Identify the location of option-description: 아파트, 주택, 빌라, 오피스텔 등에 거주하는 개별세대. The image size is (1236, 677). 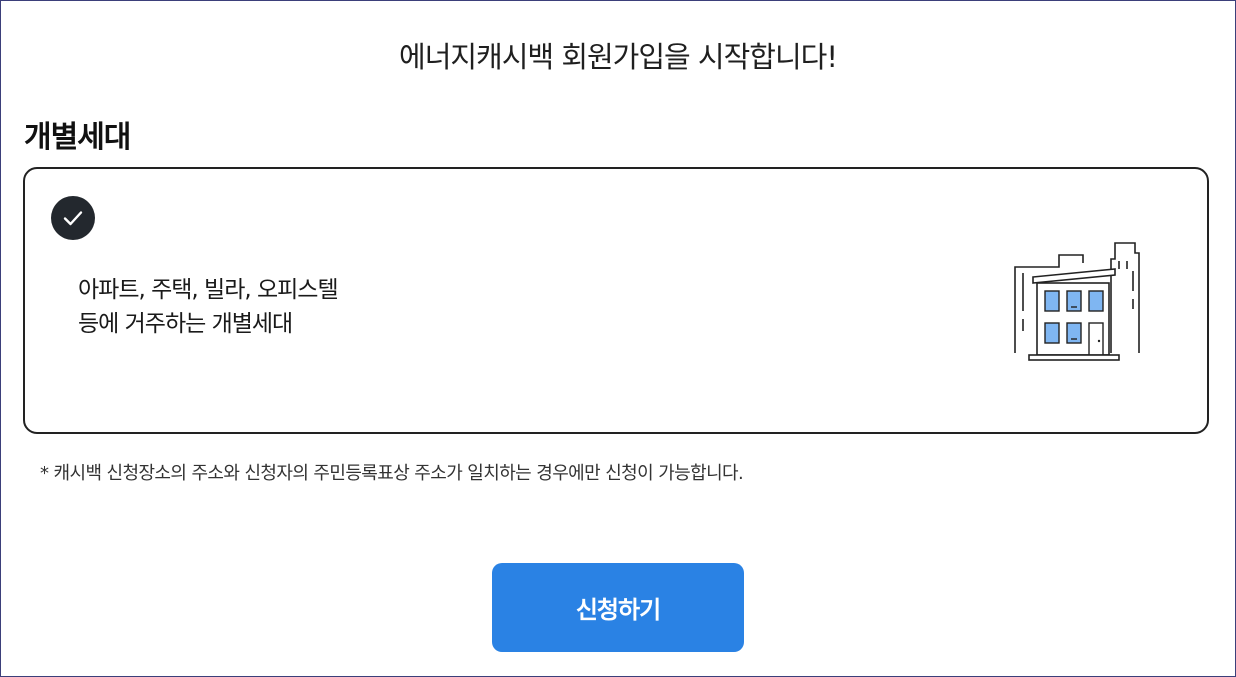
(208, 307).